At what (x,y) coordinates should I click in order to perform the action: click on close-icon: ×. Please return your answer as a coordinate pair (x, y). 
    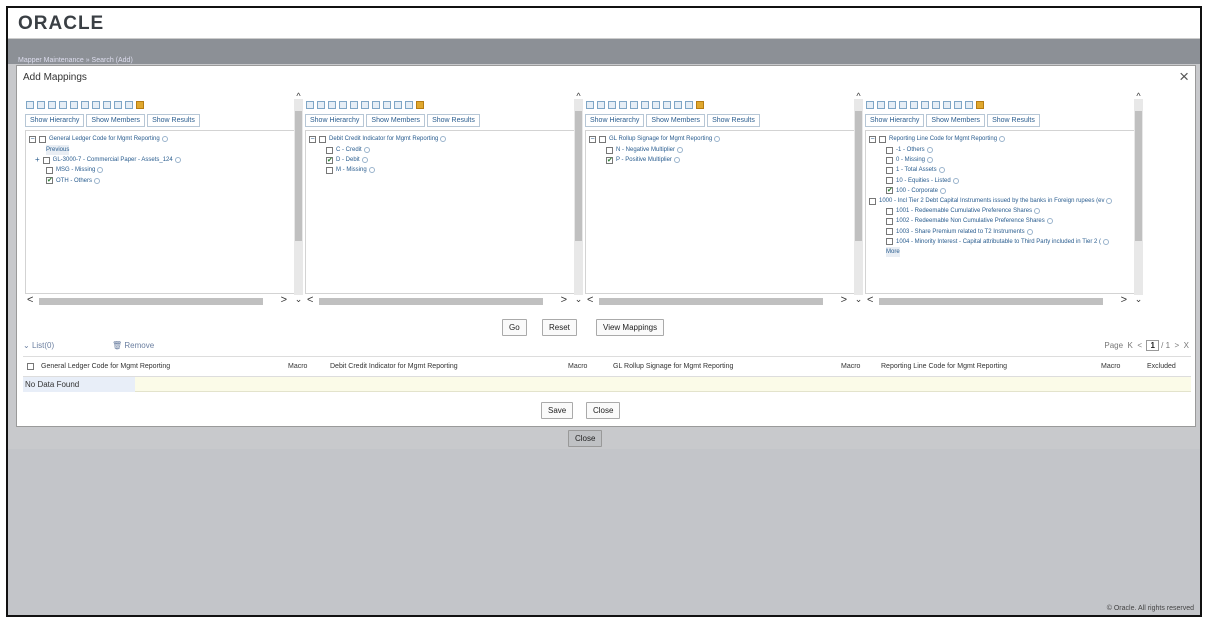
    Looking at the image, I should click on (1184, 77).